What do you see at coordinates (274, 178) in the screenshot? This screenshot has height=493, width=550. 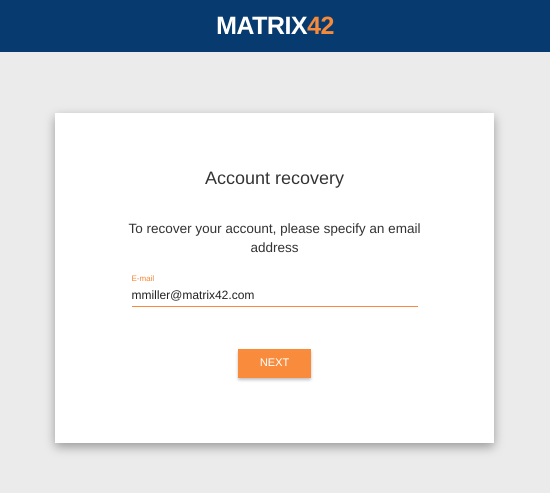 I see `card-title: Account recovery` at bounding box center [274, 178].